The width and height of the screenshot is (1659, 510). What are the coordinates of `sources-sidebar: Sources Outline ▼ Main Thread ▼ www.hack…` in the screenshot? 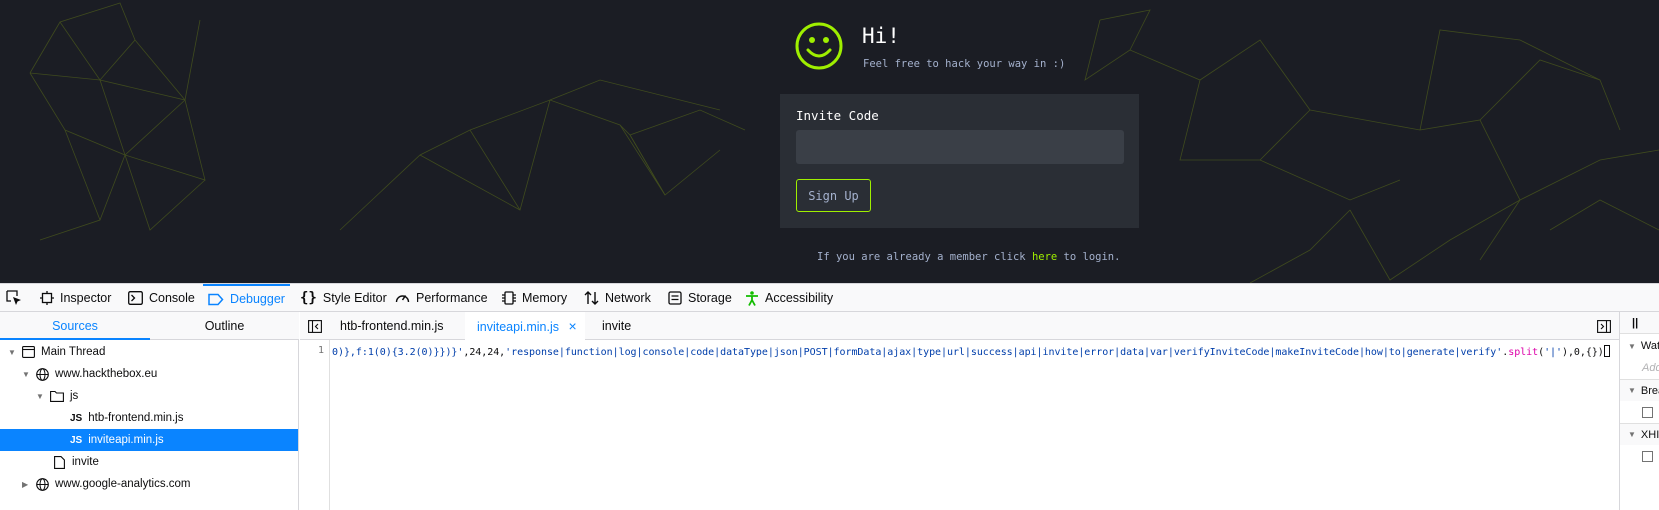 It's located at (149, 411).